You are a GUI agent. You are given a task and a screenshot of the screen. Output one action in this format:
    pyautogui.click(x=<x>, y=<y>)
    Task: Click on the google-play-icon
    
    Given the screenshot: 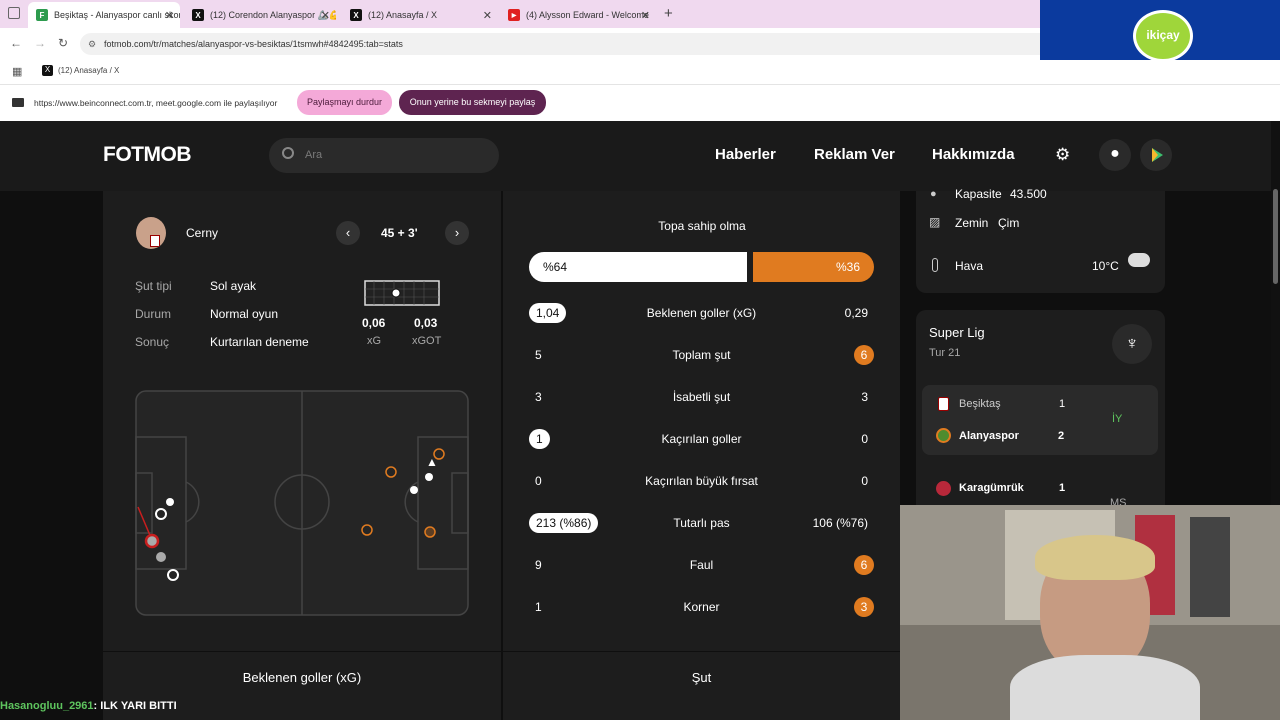 What is the action you would take?
    pyautogui.click(x=1156, y=155)
    